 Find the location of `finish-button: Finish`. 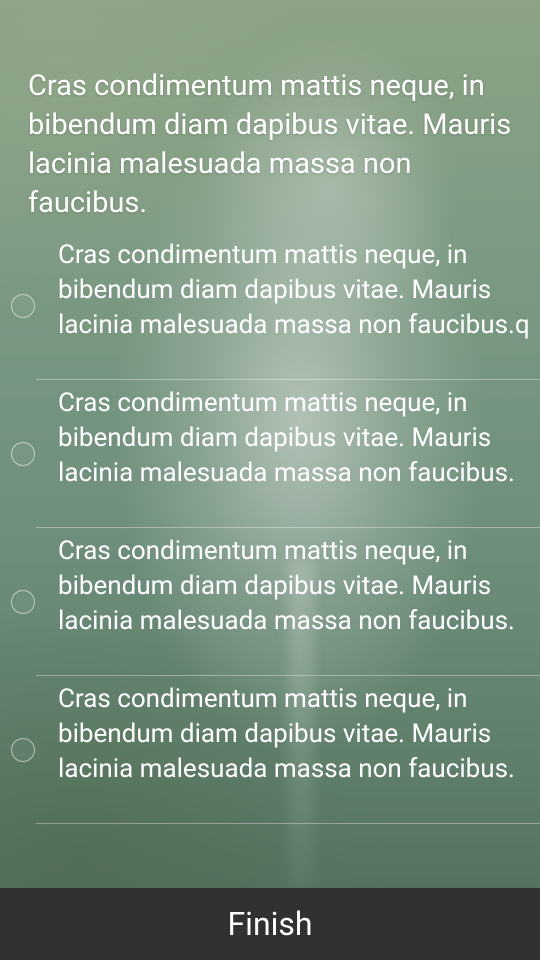

finish-button: Finish is located at coordinates (270, 924).